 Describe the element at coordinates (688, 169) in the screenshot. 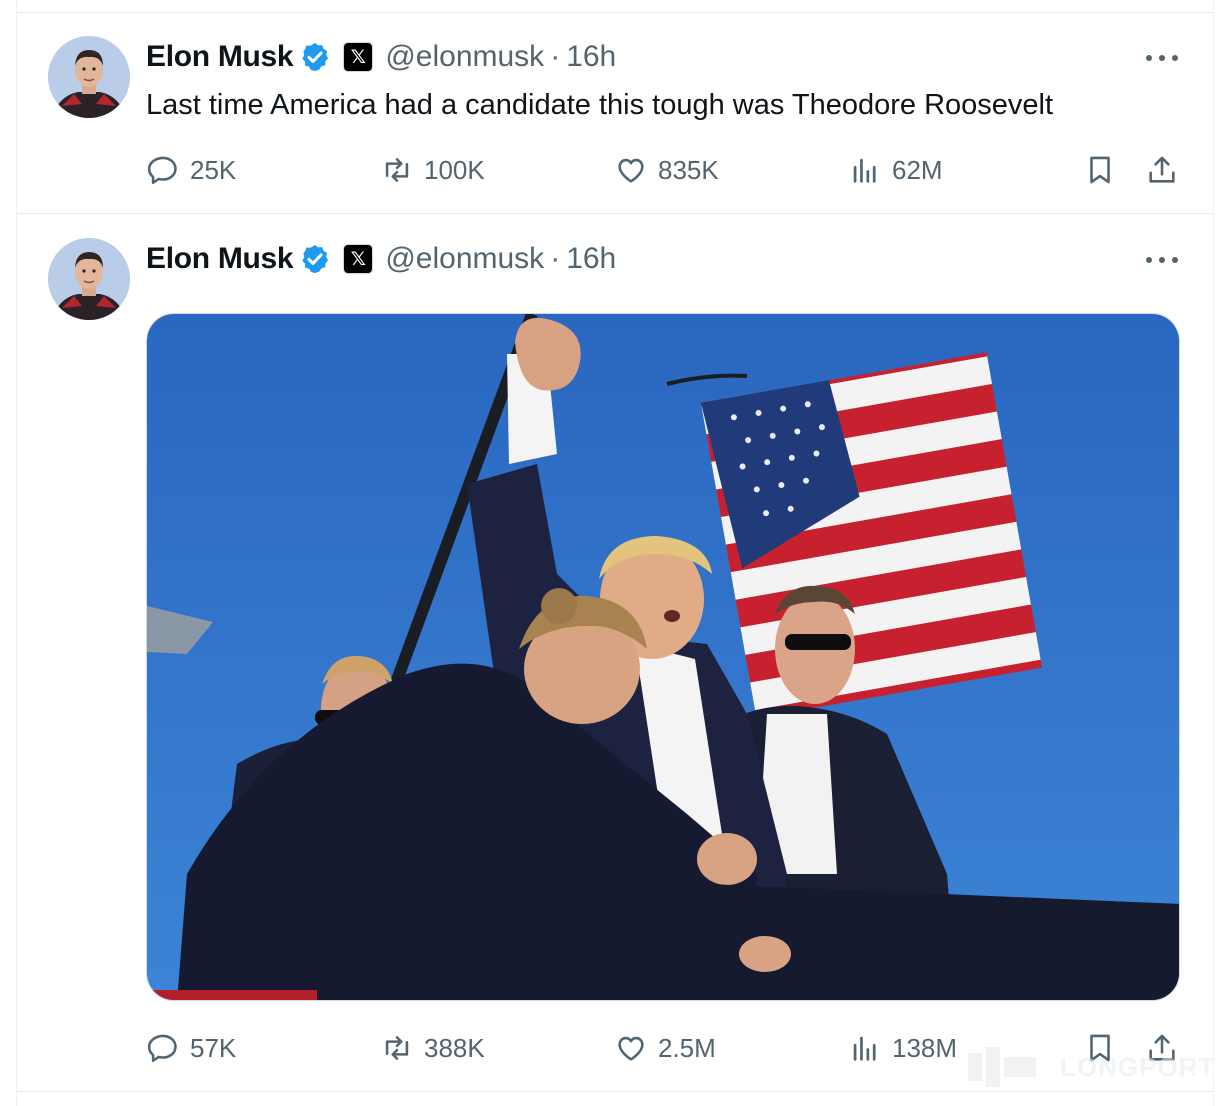

I see `like-count: 835K` at that location.